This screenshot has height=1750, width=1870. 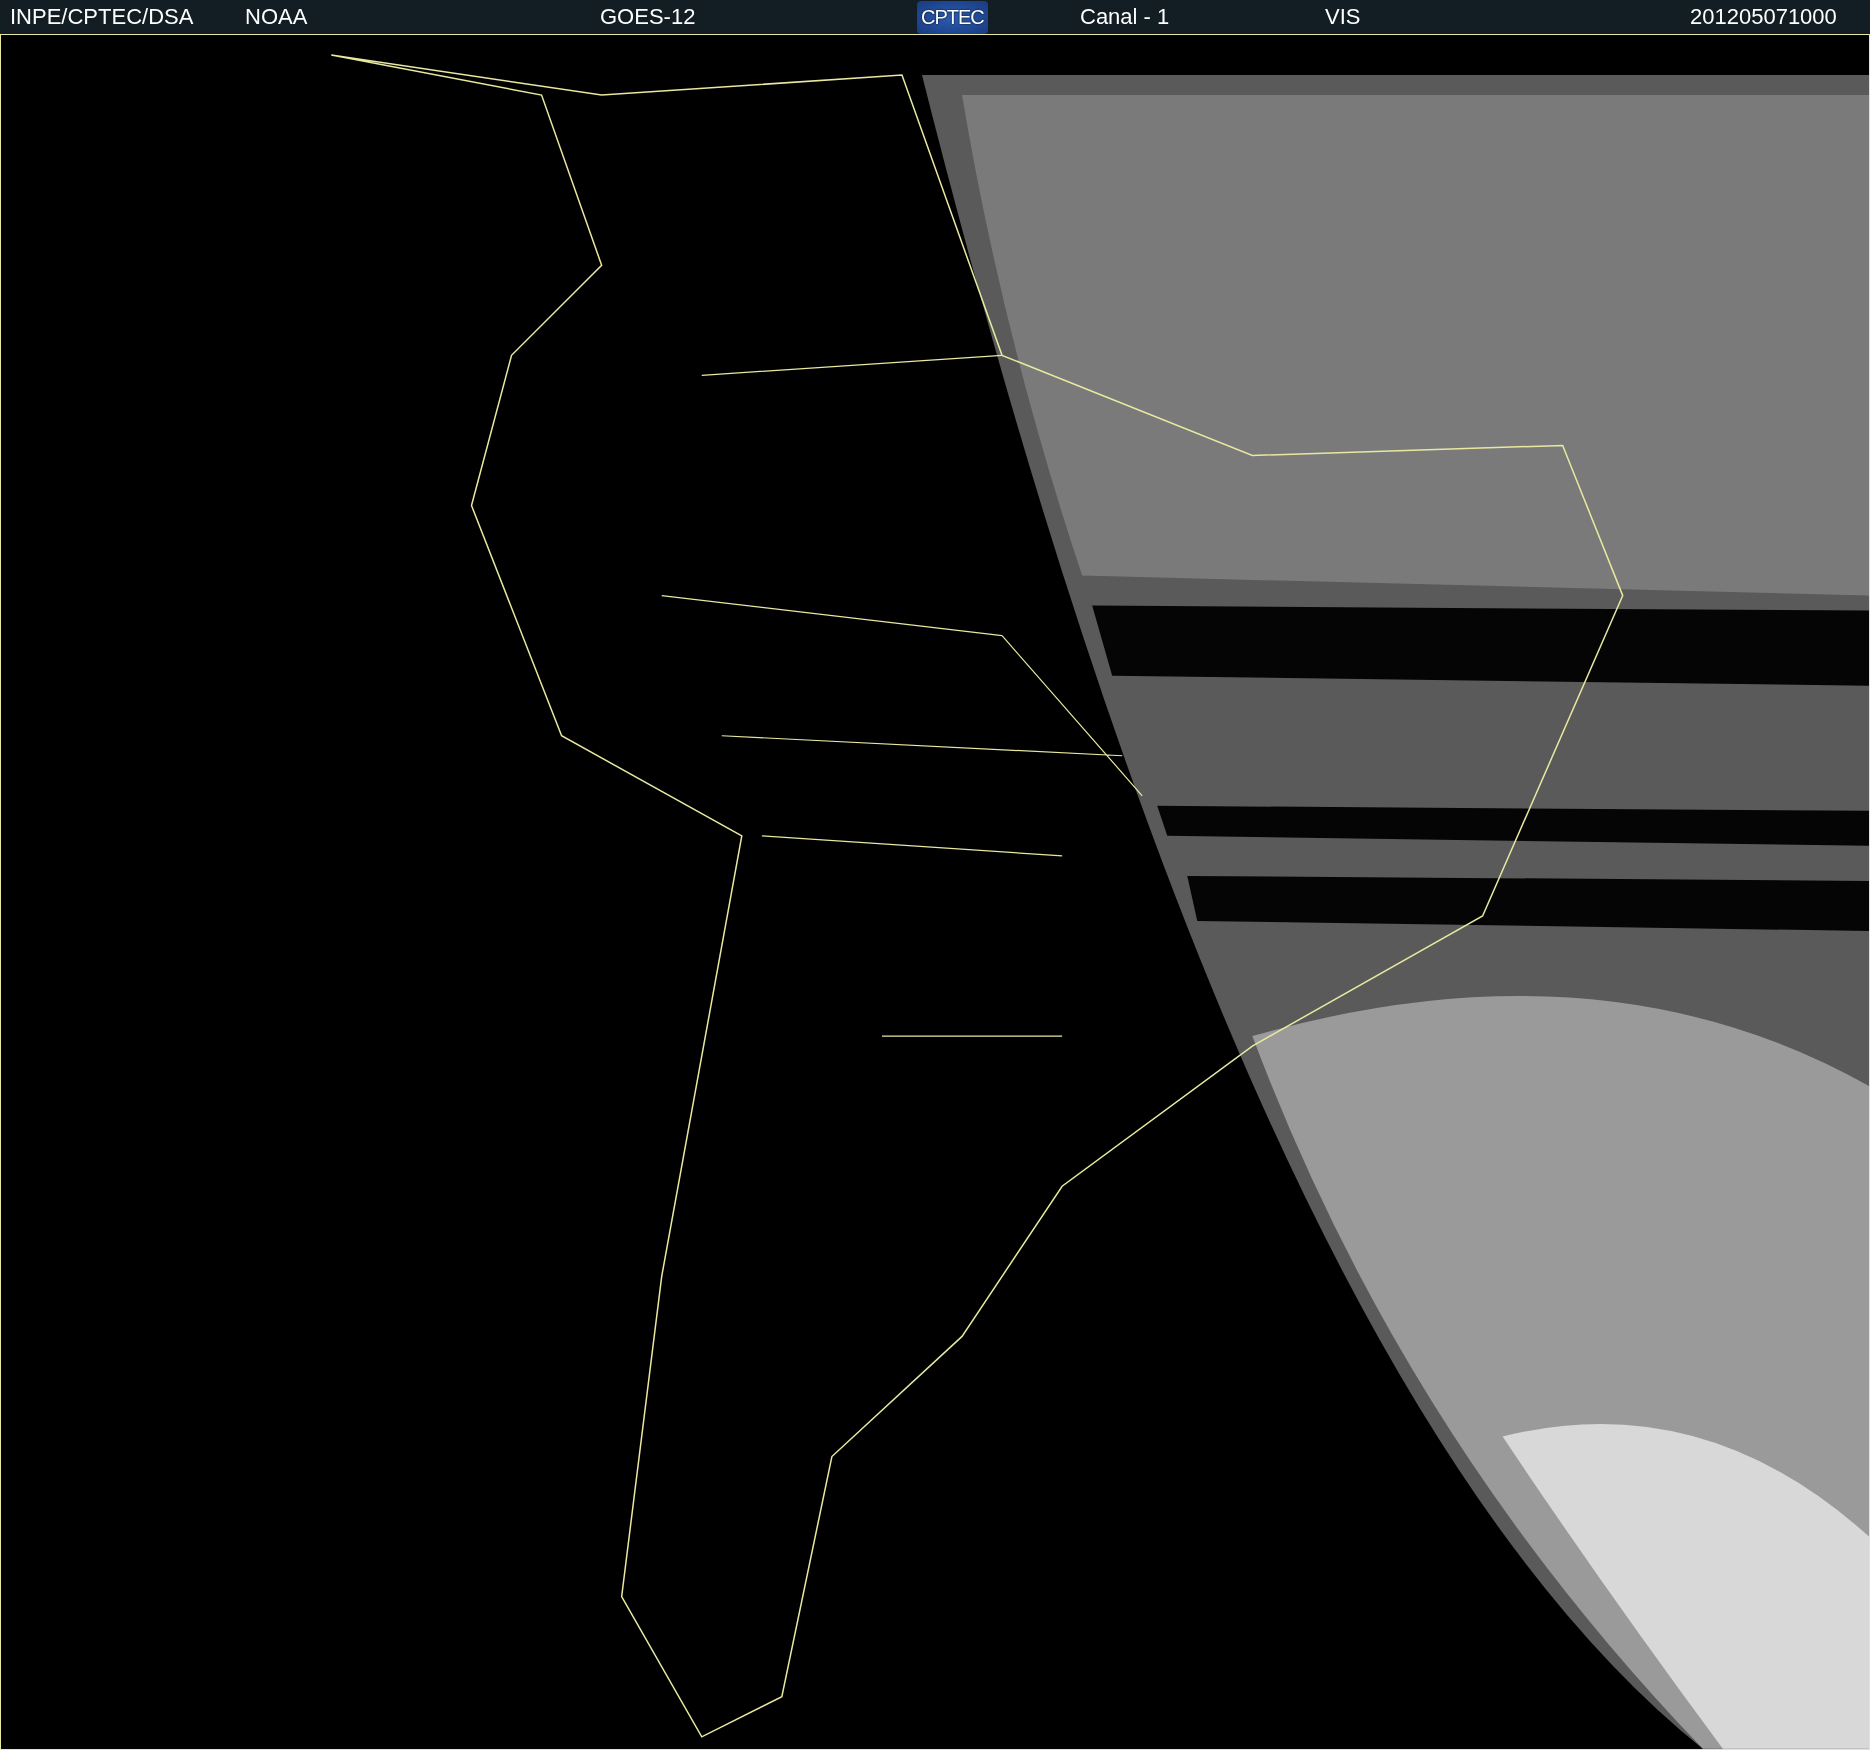 I want to click on satellite-label: GOES-12, so click(x=648, y=17).